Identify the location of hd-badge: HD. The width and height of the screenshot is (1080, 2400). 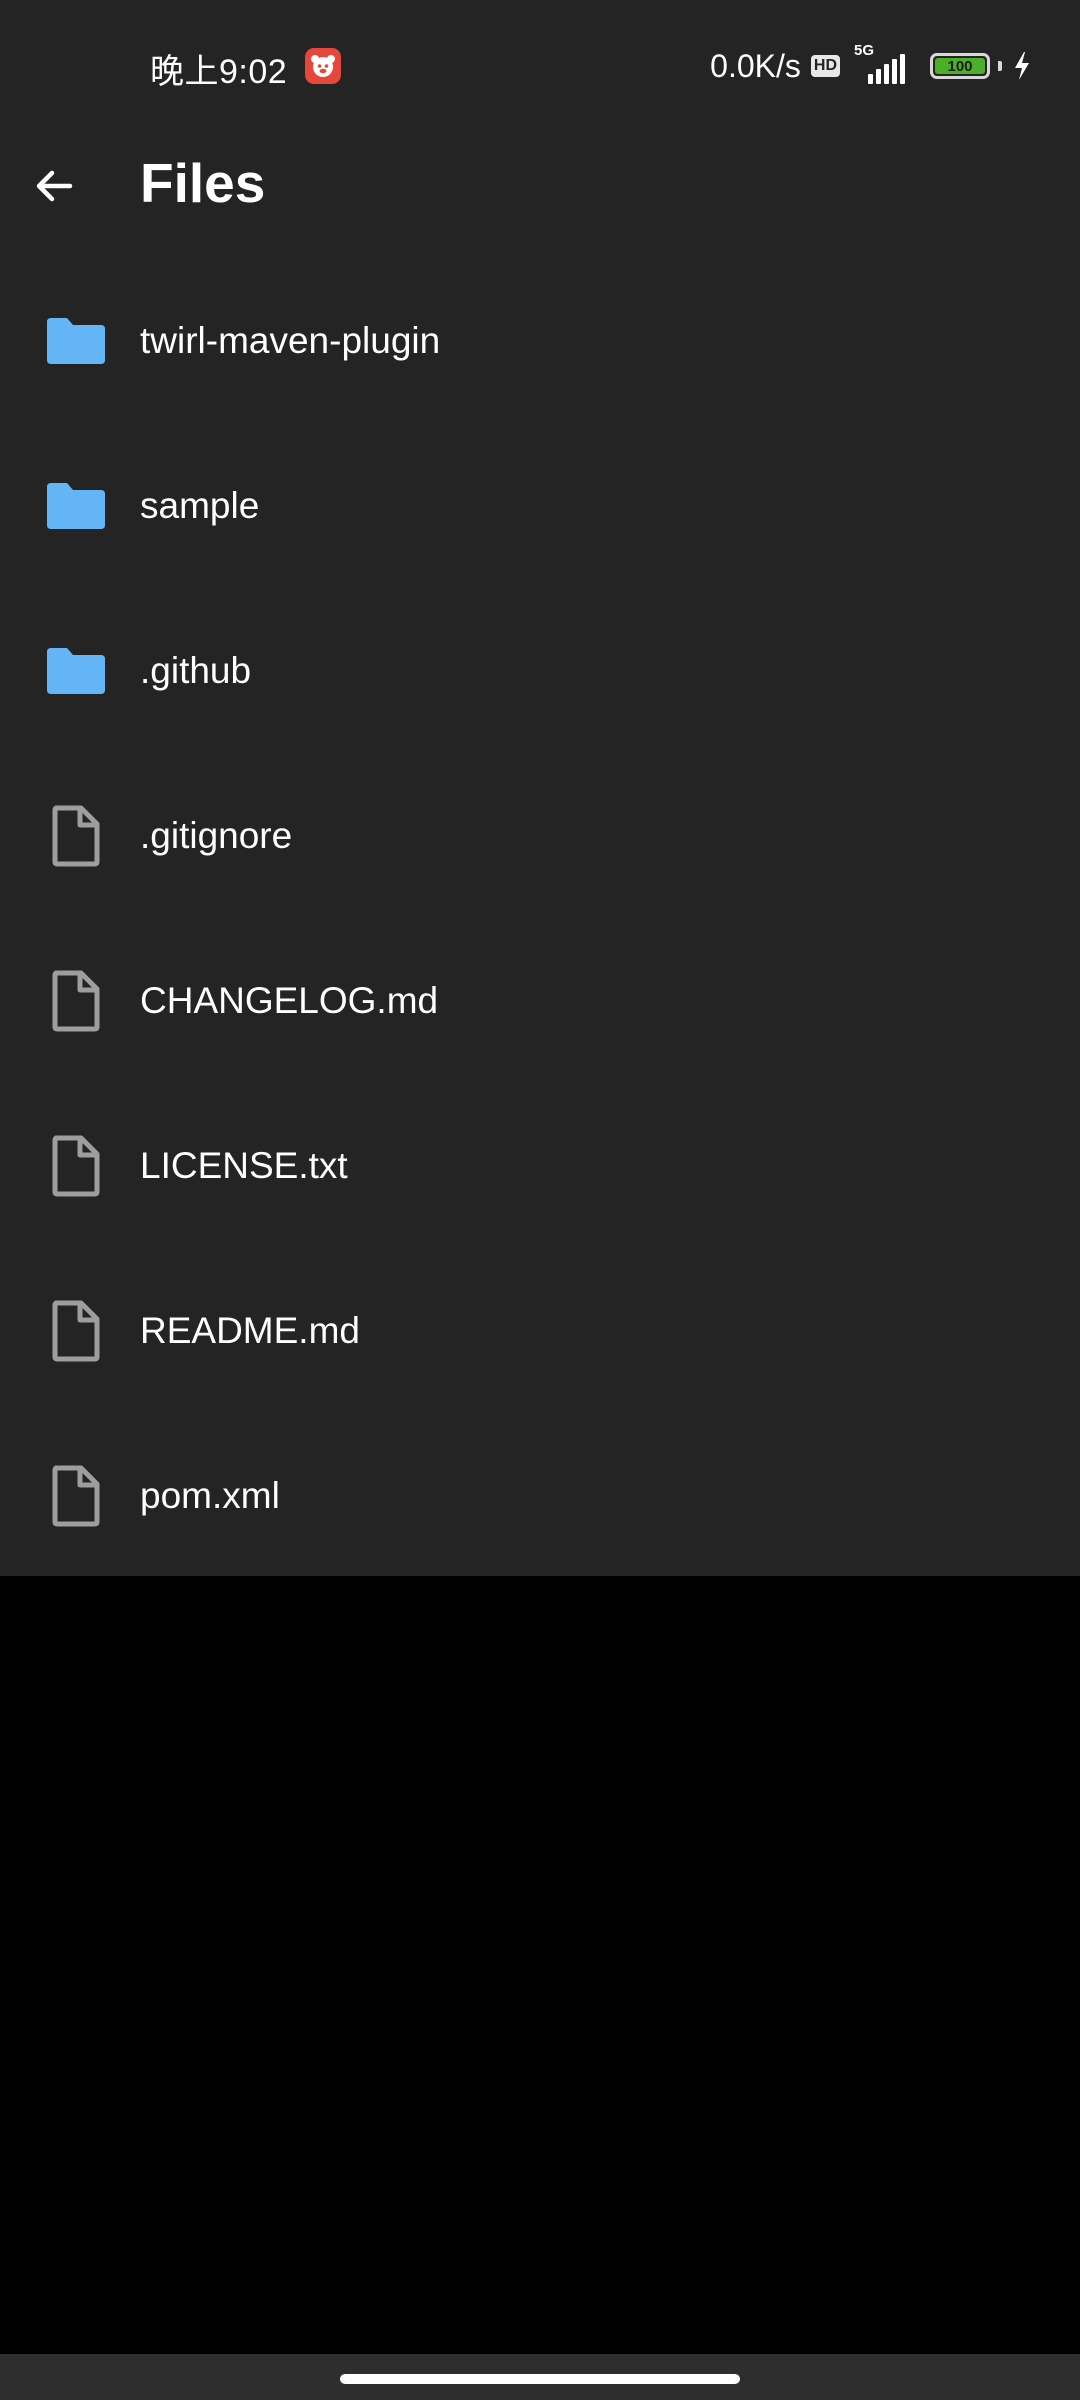
(825, 66).